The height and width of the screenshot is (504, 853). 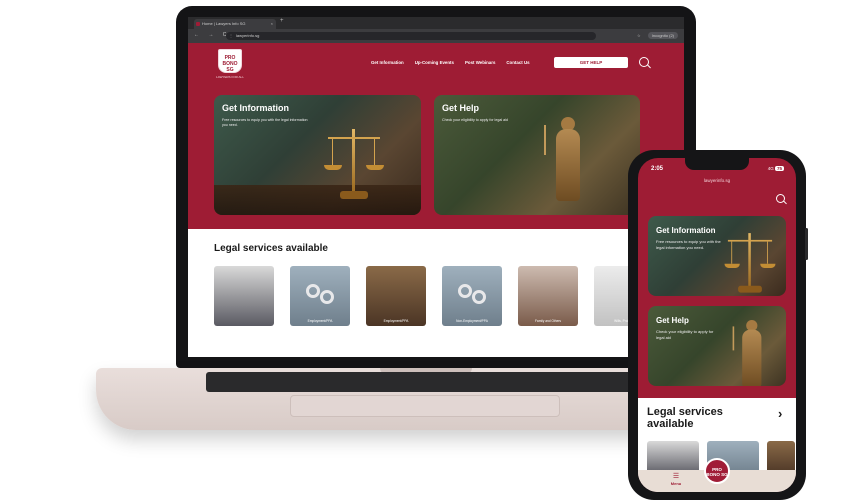 What do you see at coordinates (517, 62) in the screenshot?
I see `nav-contact-us: Contact Us` at bounding box center [517, 62].